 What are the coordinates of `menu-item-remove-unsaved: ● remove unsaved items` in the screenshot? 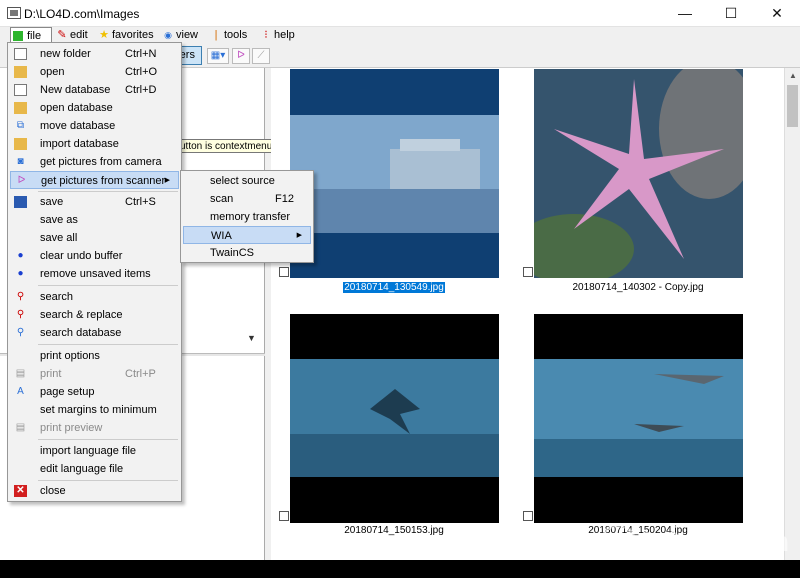 It's located at (94, 274).